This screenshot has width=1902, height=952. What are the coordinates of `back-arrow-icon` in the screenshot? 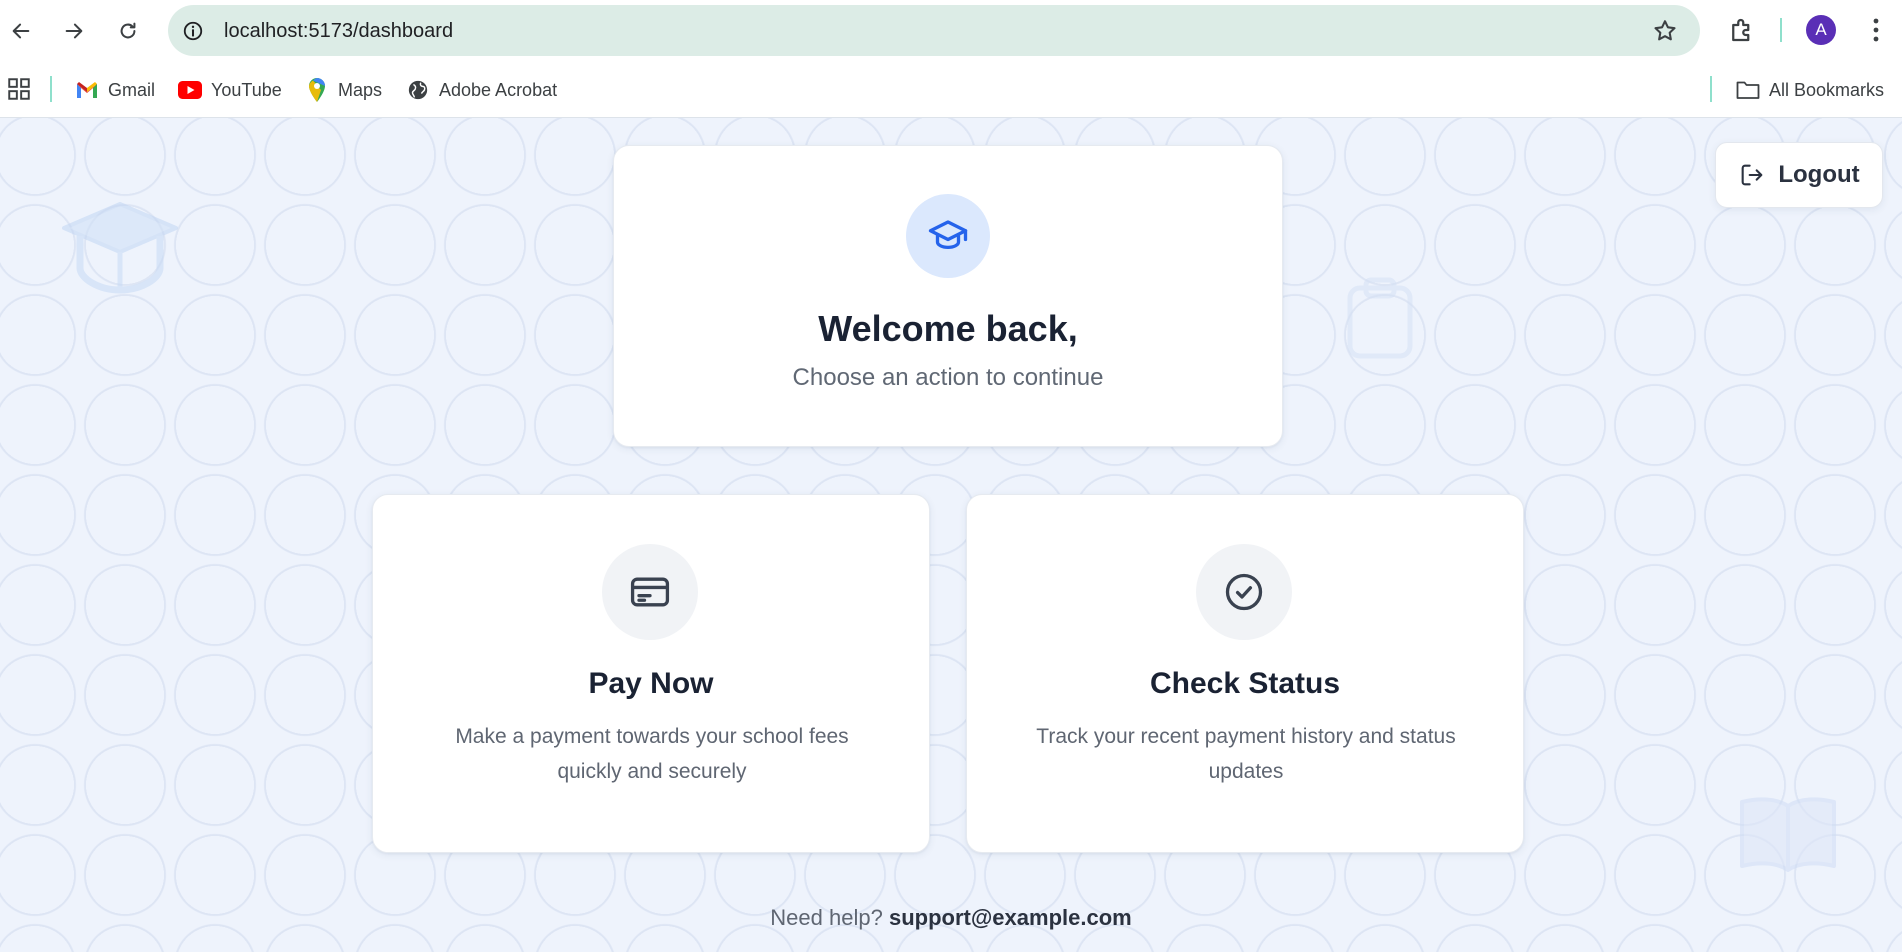 It's located at (21, 31).